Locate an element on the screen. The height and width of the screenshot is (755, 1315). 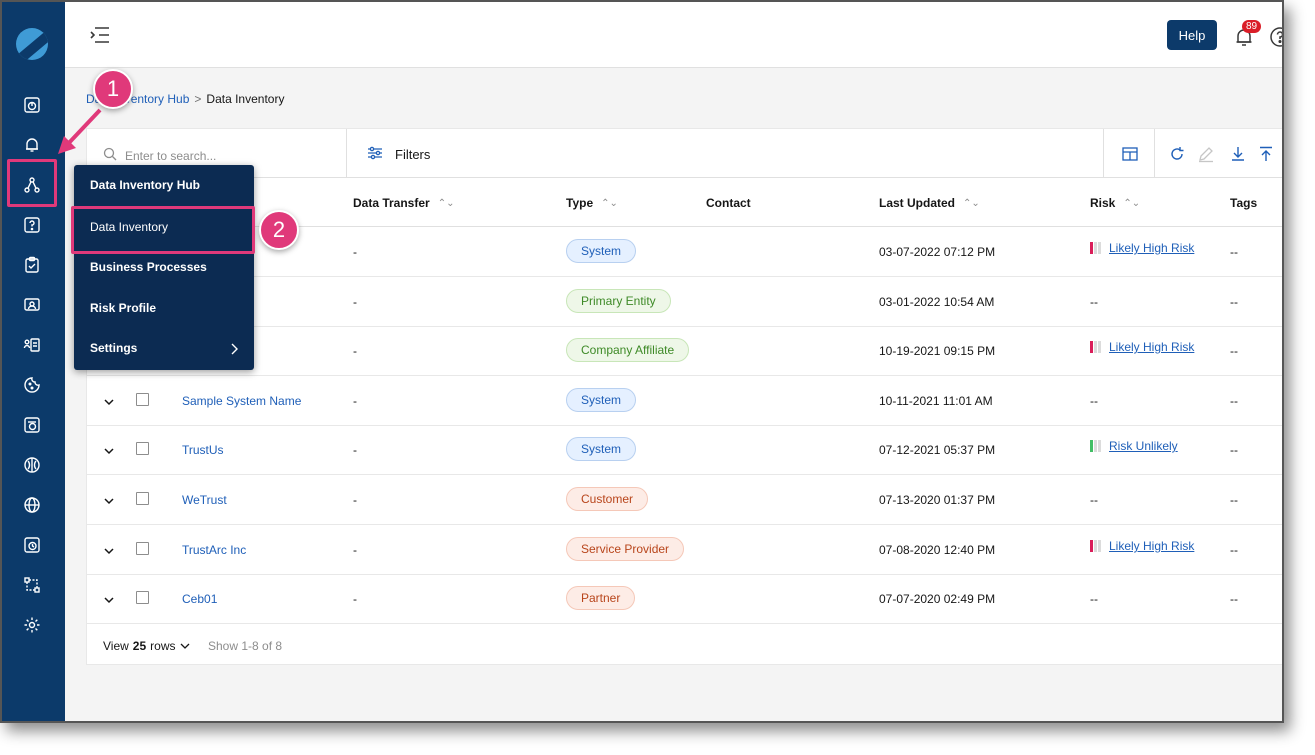
cookie-nav-icon is located at coordinates (32, 385).